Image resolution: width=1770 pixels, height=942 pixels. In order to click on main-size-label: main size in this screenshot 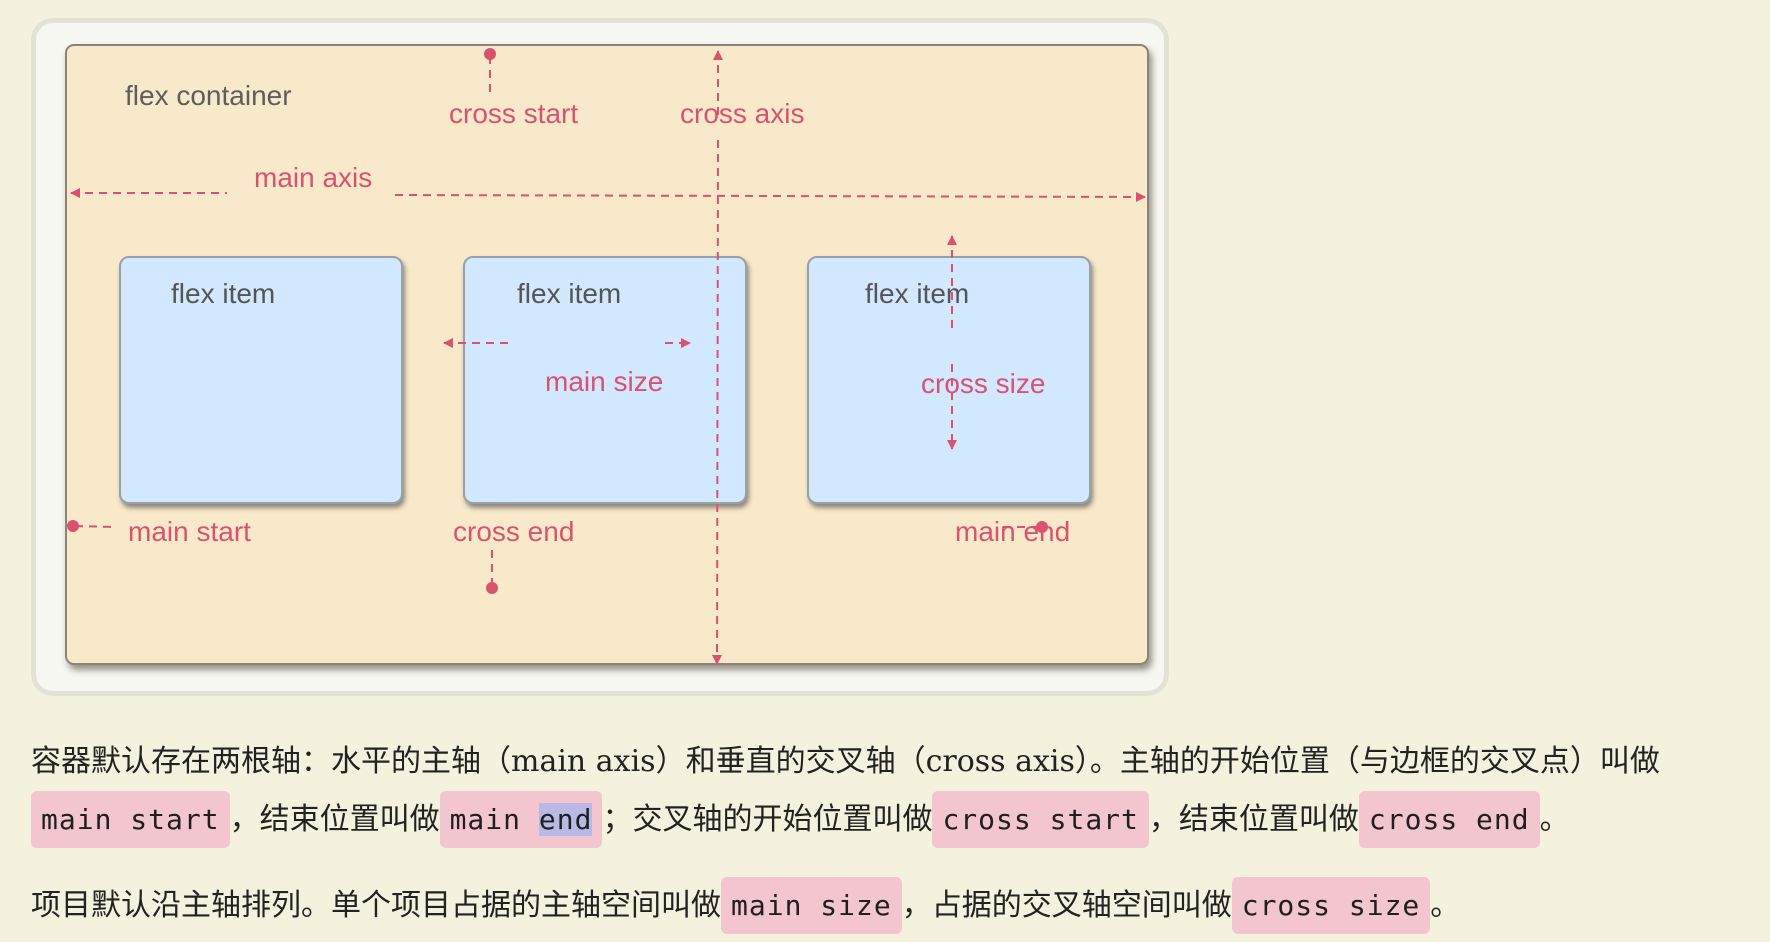, I will do `click(604, 381)`.